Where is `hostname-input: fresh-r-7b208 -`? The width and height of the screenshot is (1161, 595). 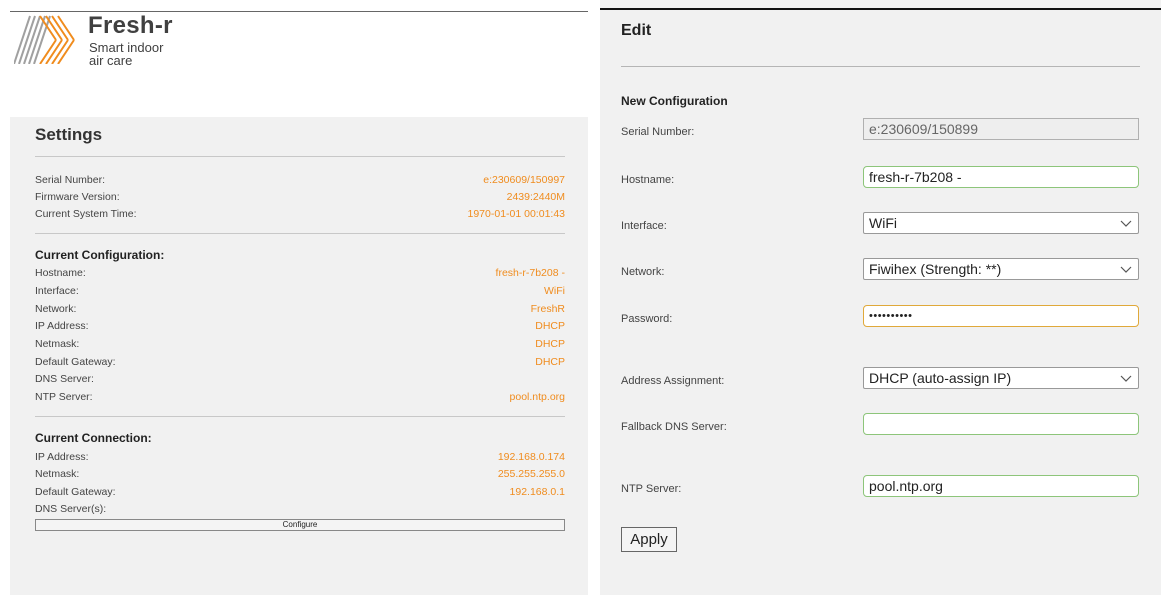
hostname-input: fresh-r-7b208 - is located at coordinates (1001, 177).